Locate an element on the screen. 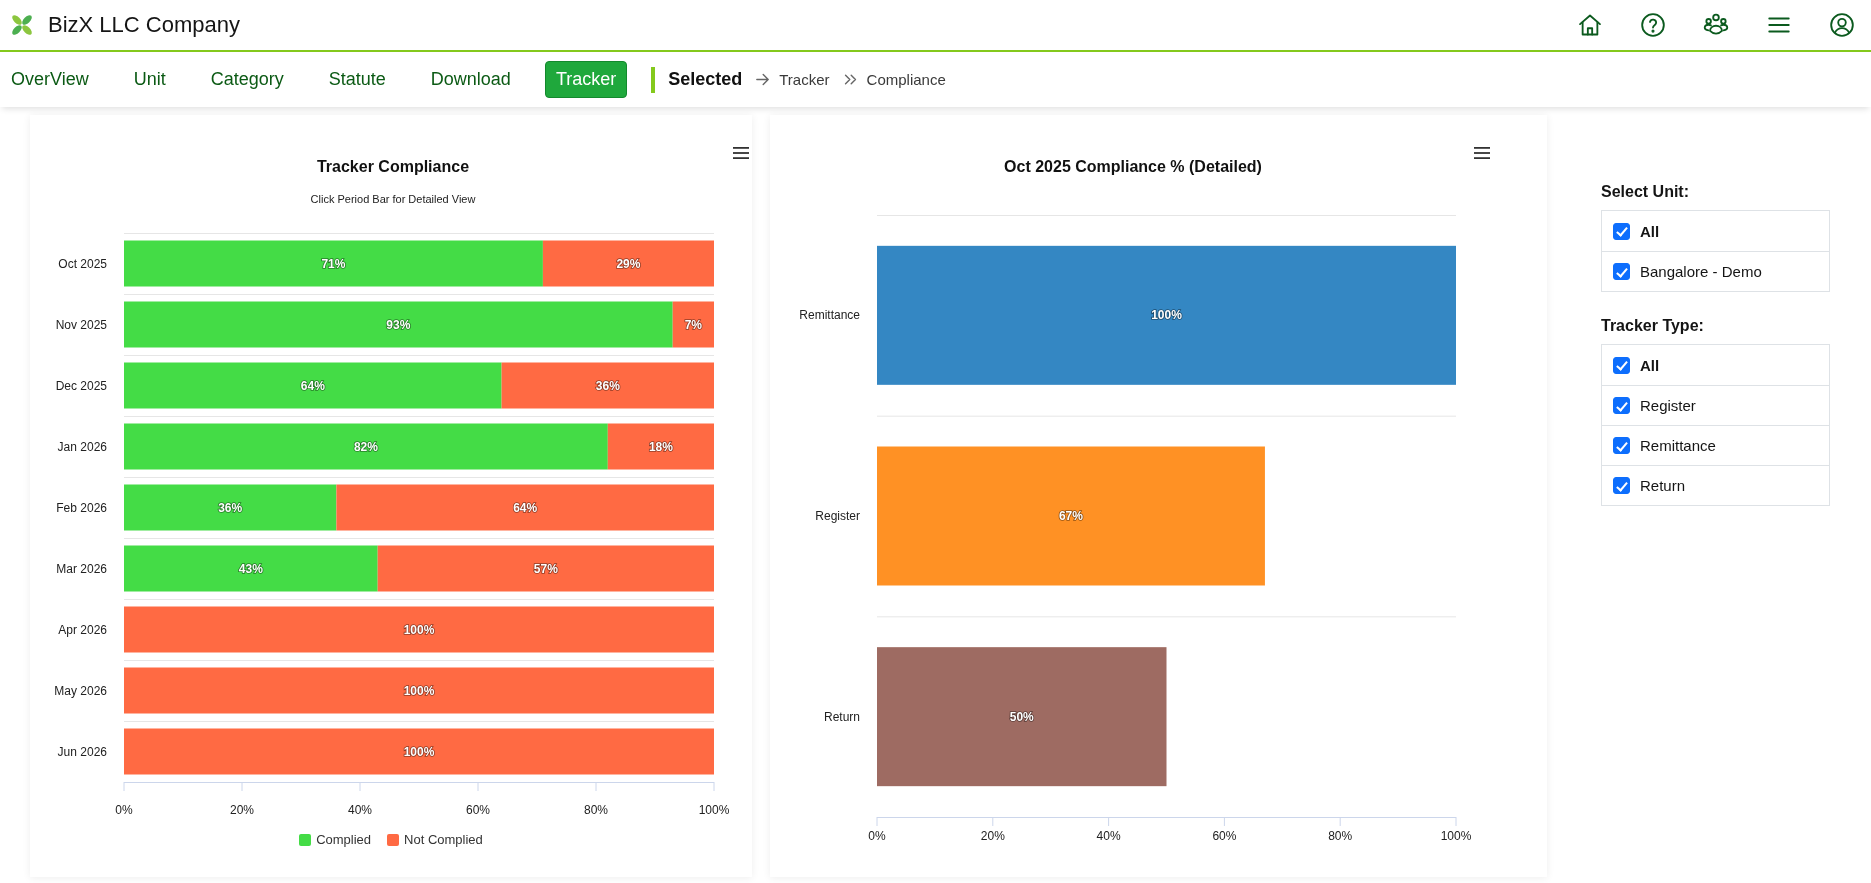 This screenshot has height=883, width=1871. category-label: Jan 2026 is located at coordinates (82, 446).